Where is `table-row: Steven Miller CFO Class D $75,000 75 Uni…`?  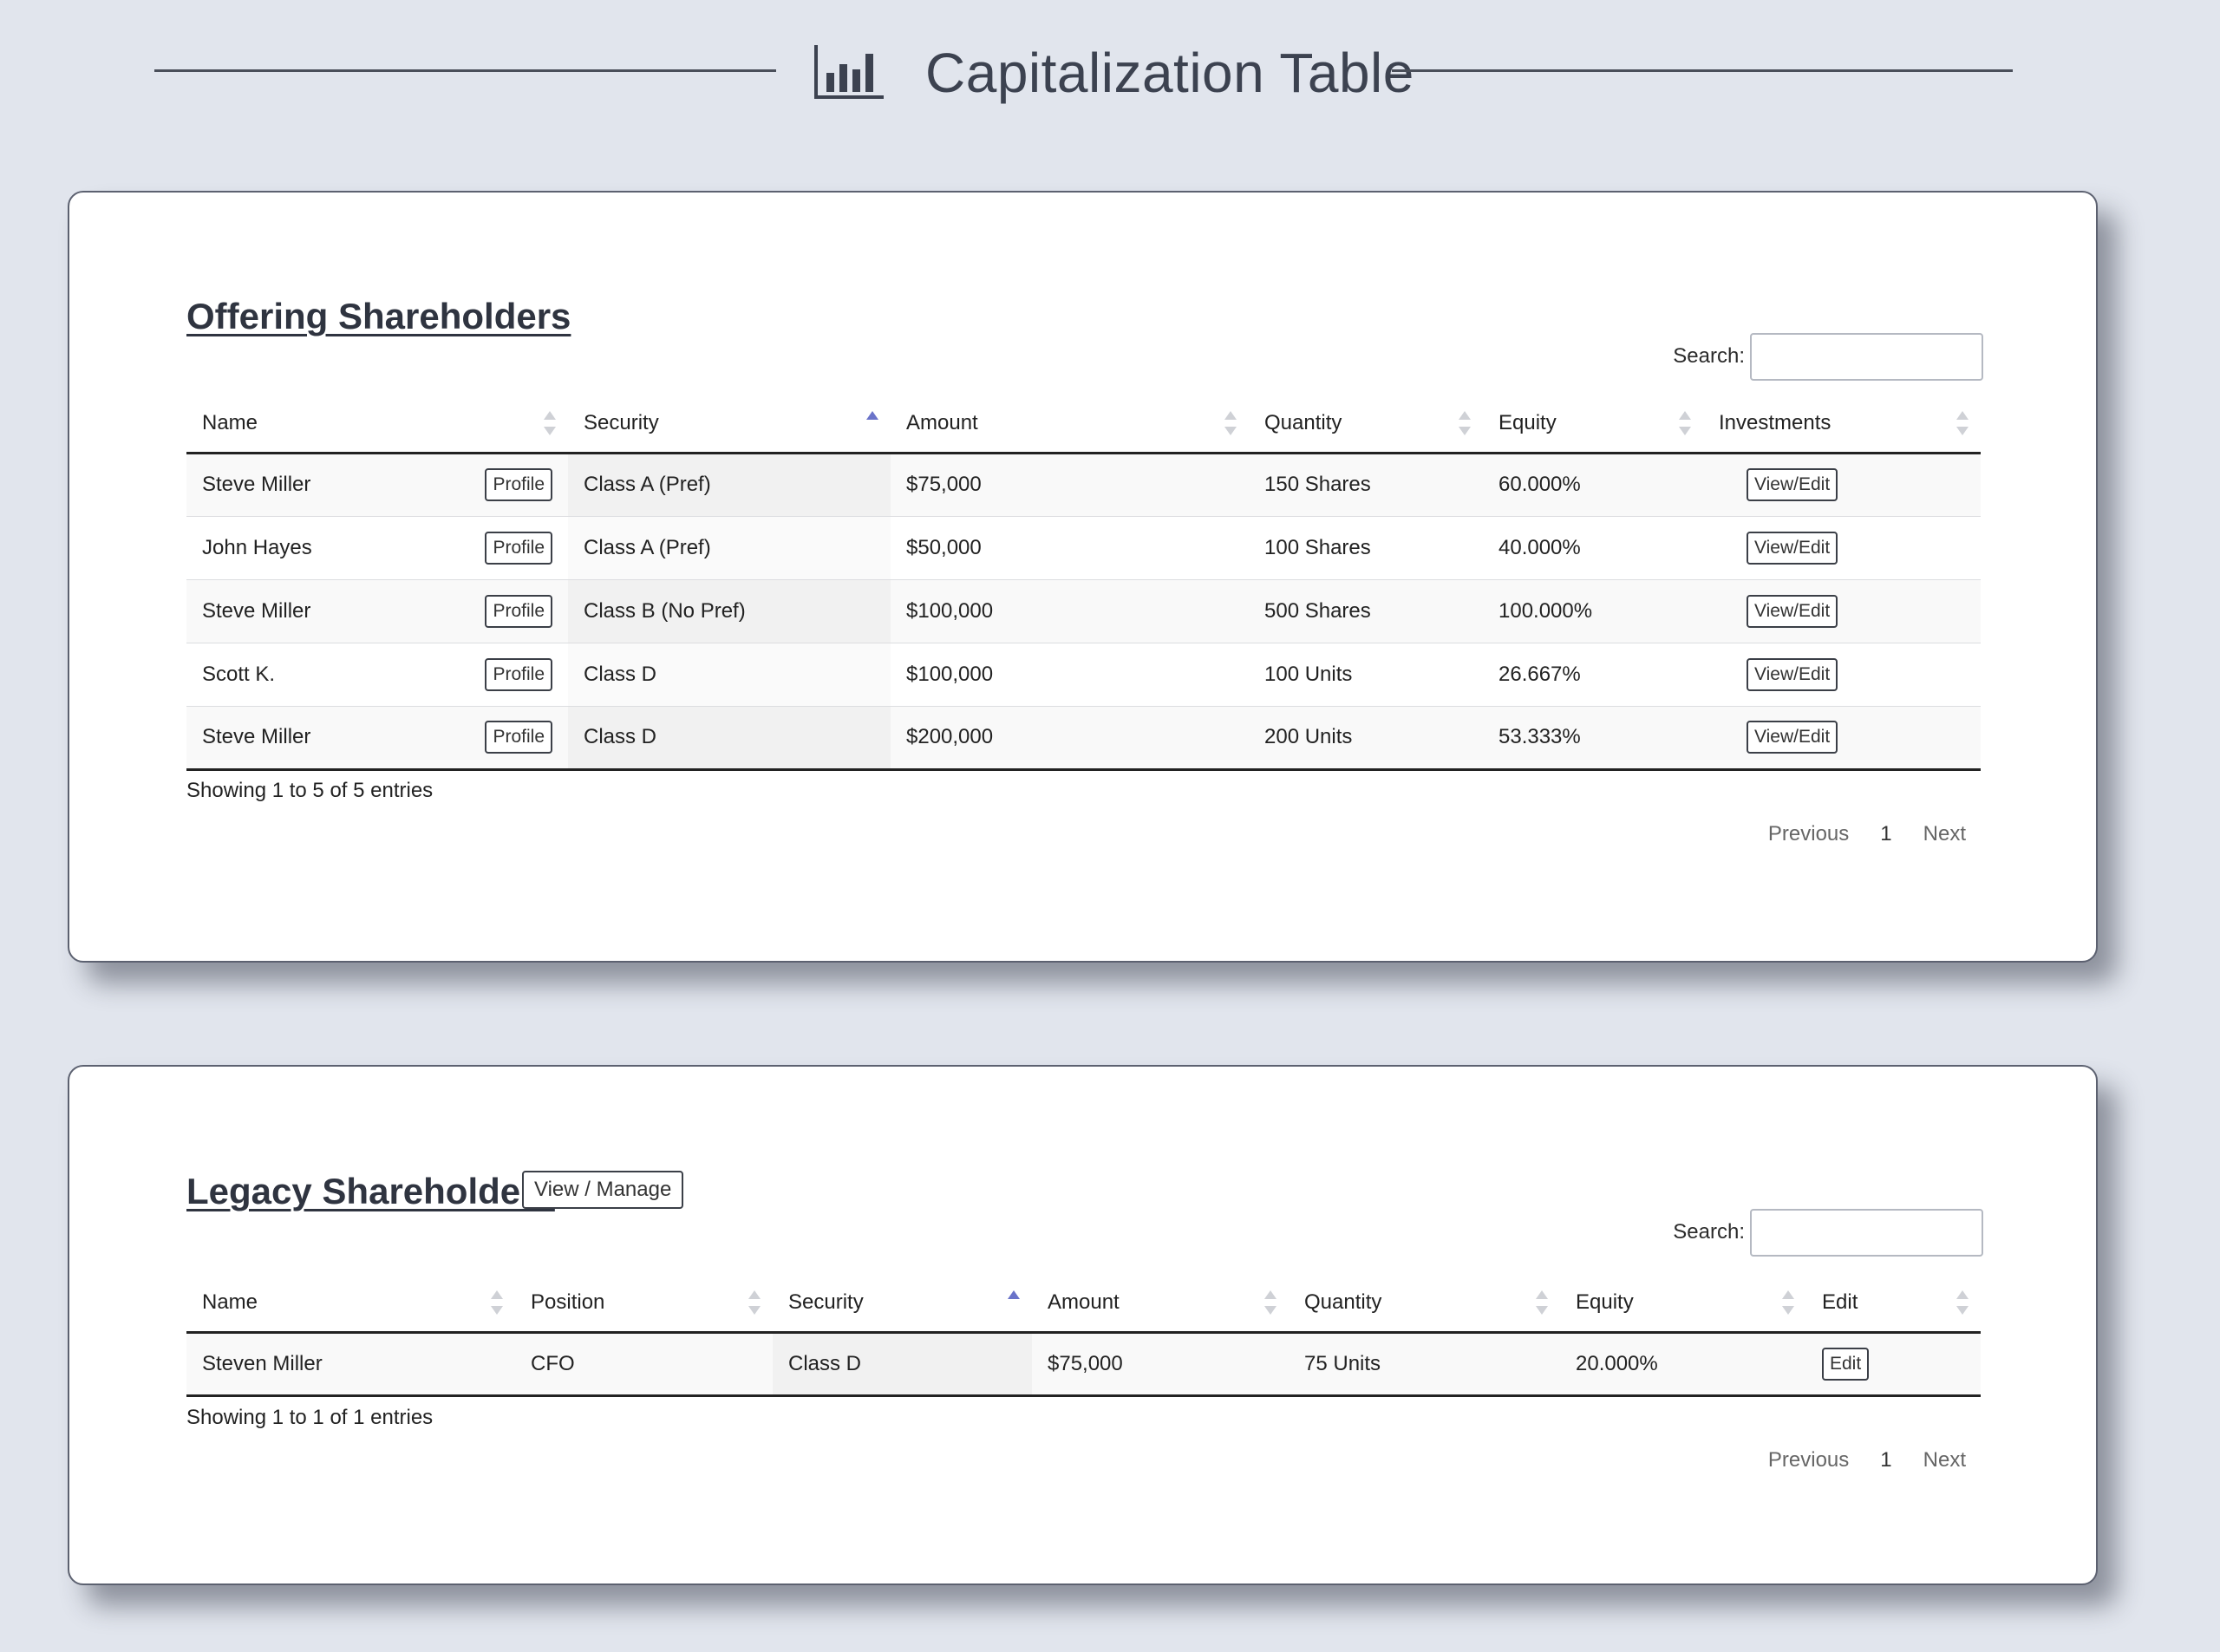 table-row: Steven Miller CFO Class D $75,000 75 Uni… is located at coordinates (1083, 1365).